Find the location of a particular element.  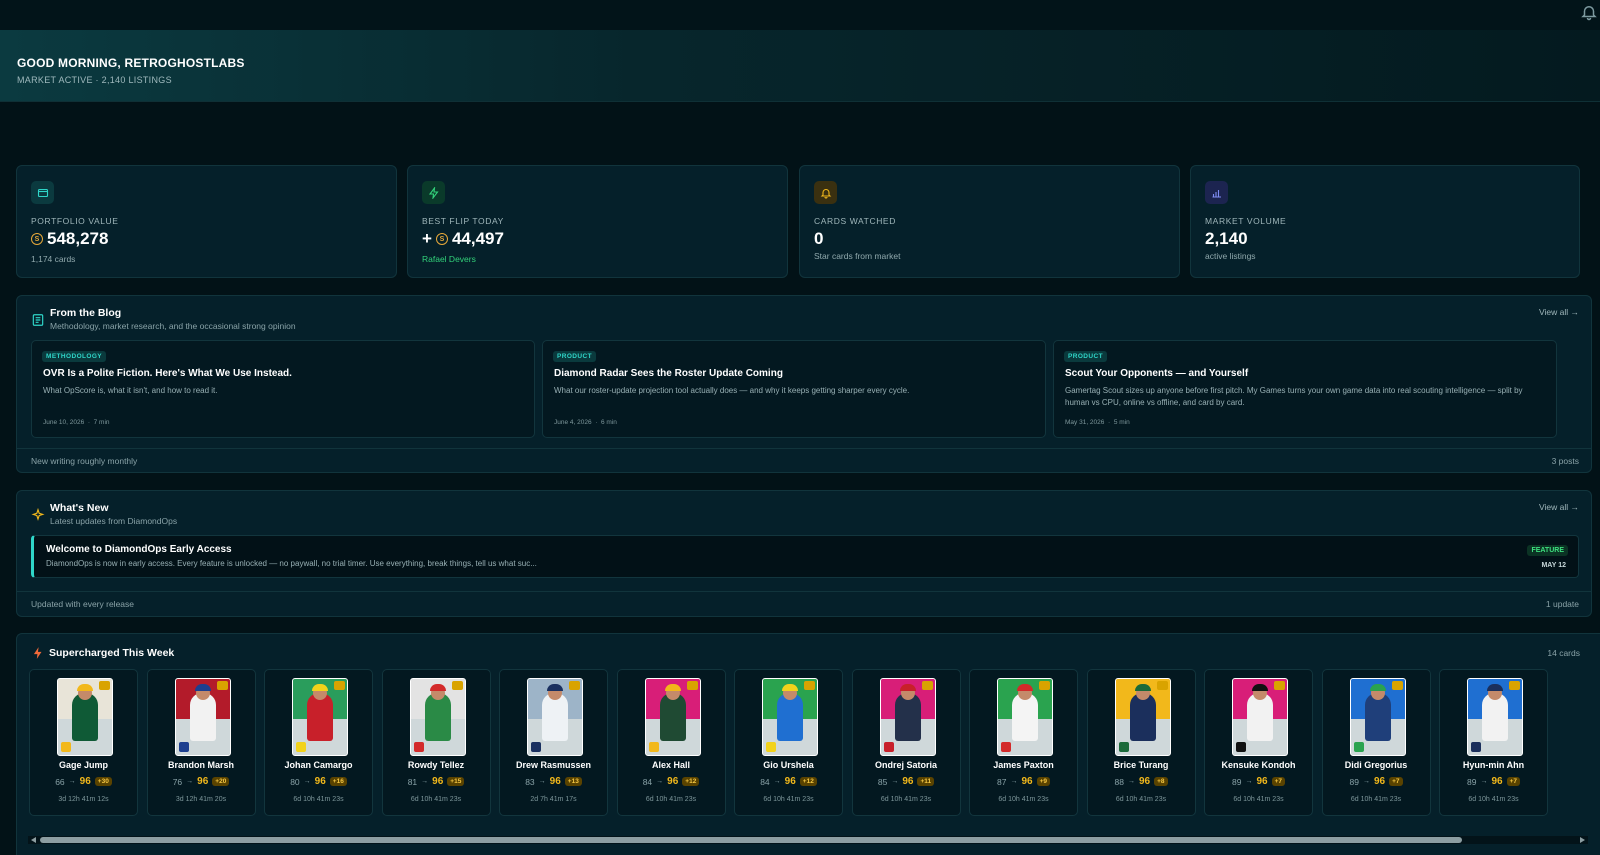

post-meta: June 10, 2026 · 7 min is located at coordinates (76, 422).